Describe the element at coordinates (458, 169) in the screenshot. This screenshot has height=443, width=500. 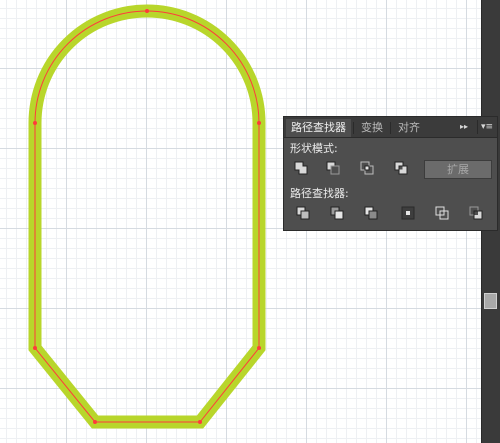
I see `expand-button: 扩展` at that location.